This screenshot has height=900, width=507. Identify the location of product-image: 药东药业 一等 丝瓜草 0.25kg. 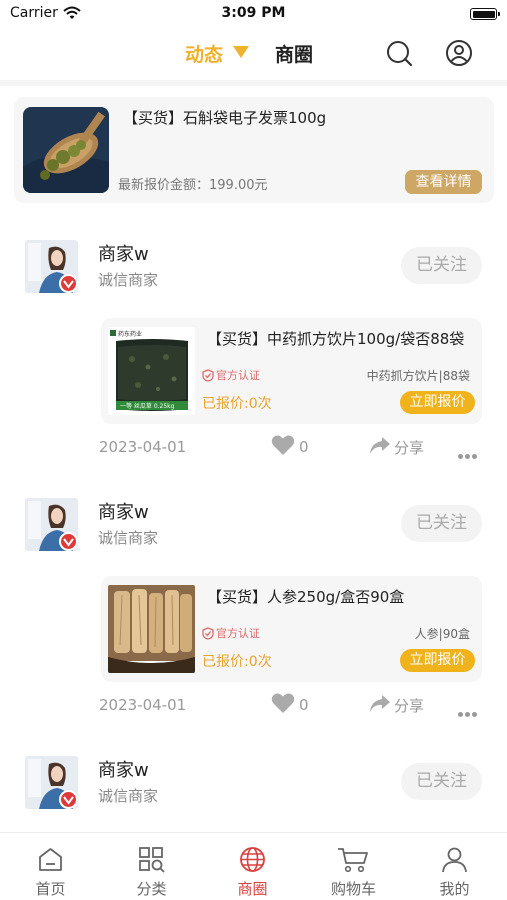
(151, 371).